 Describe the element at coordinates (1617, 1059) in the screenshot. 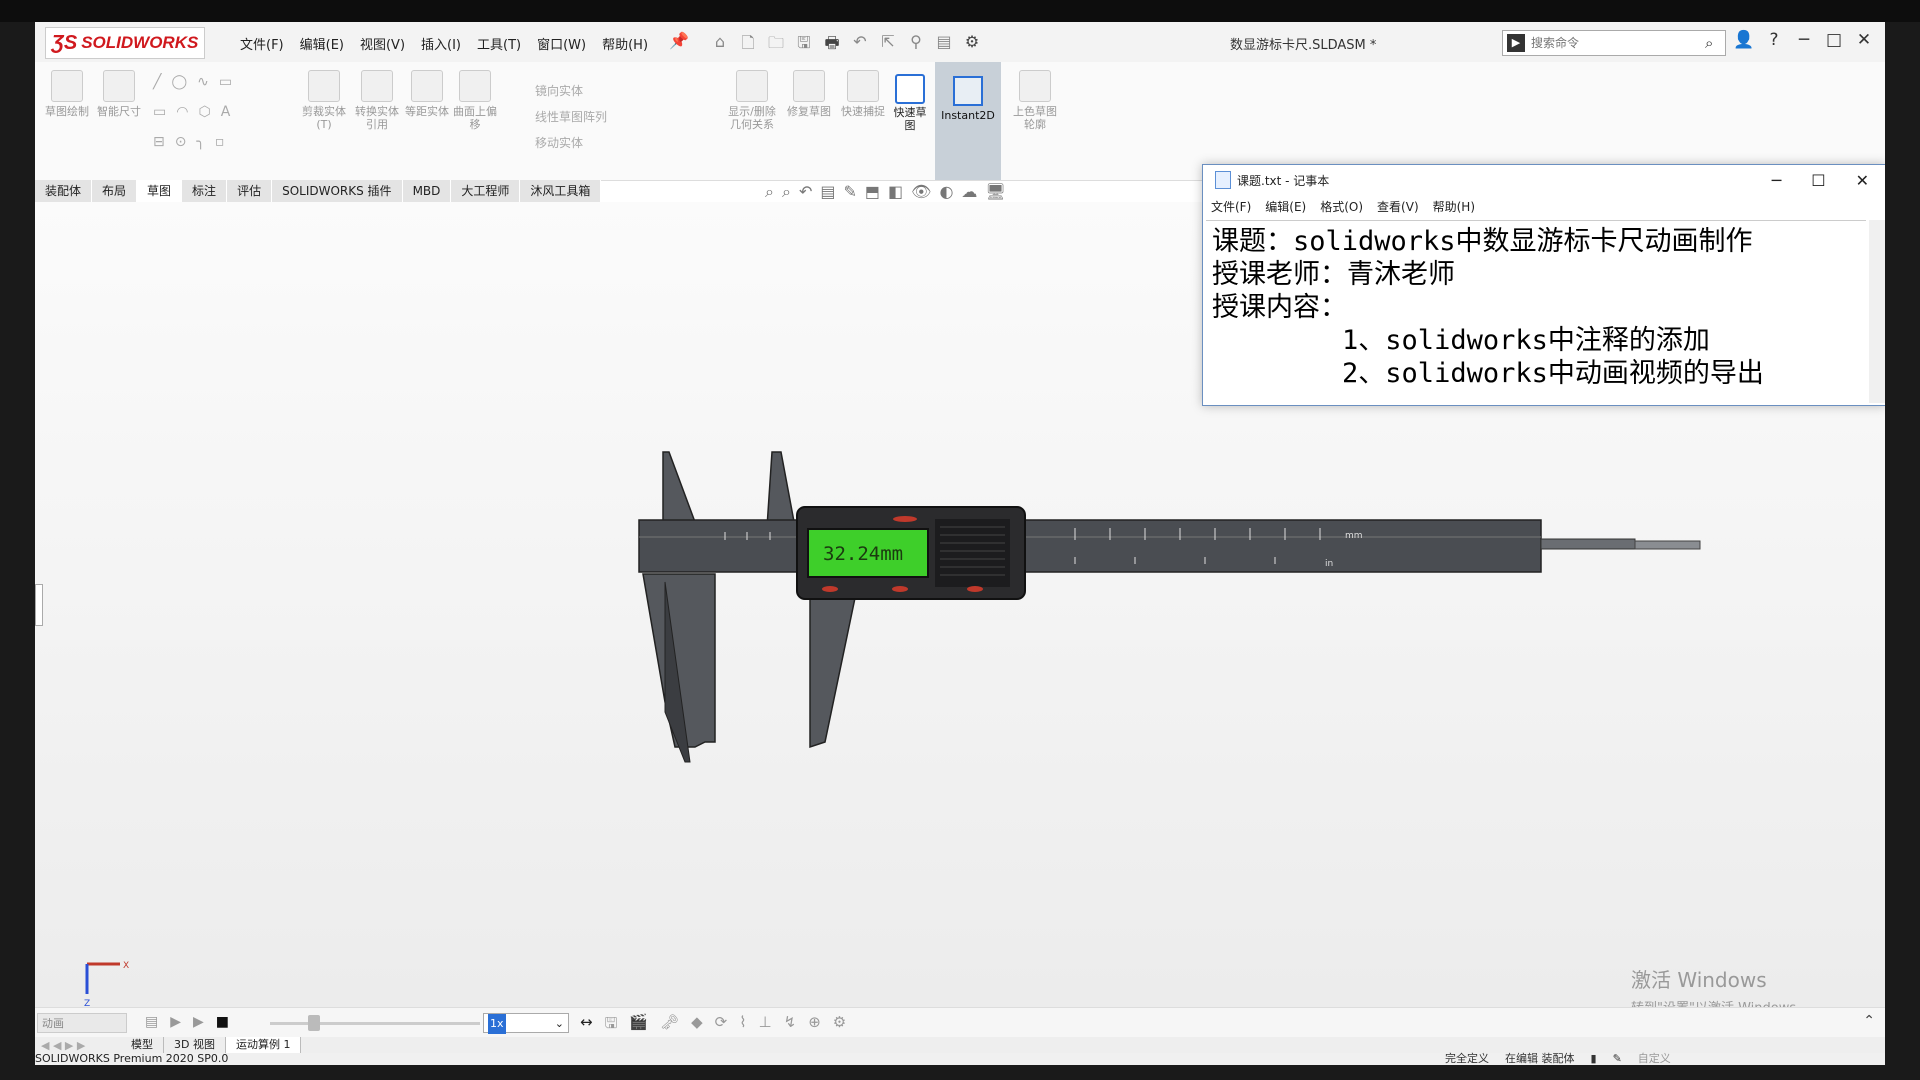

I see `sketch-status-icon: ✎` at that location.